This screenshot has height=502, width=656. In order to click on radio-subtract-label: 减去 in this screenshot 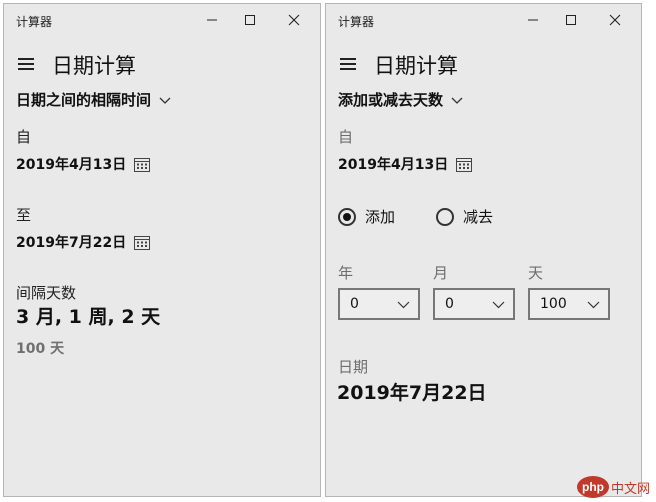, I will do `click(478, 217)`.